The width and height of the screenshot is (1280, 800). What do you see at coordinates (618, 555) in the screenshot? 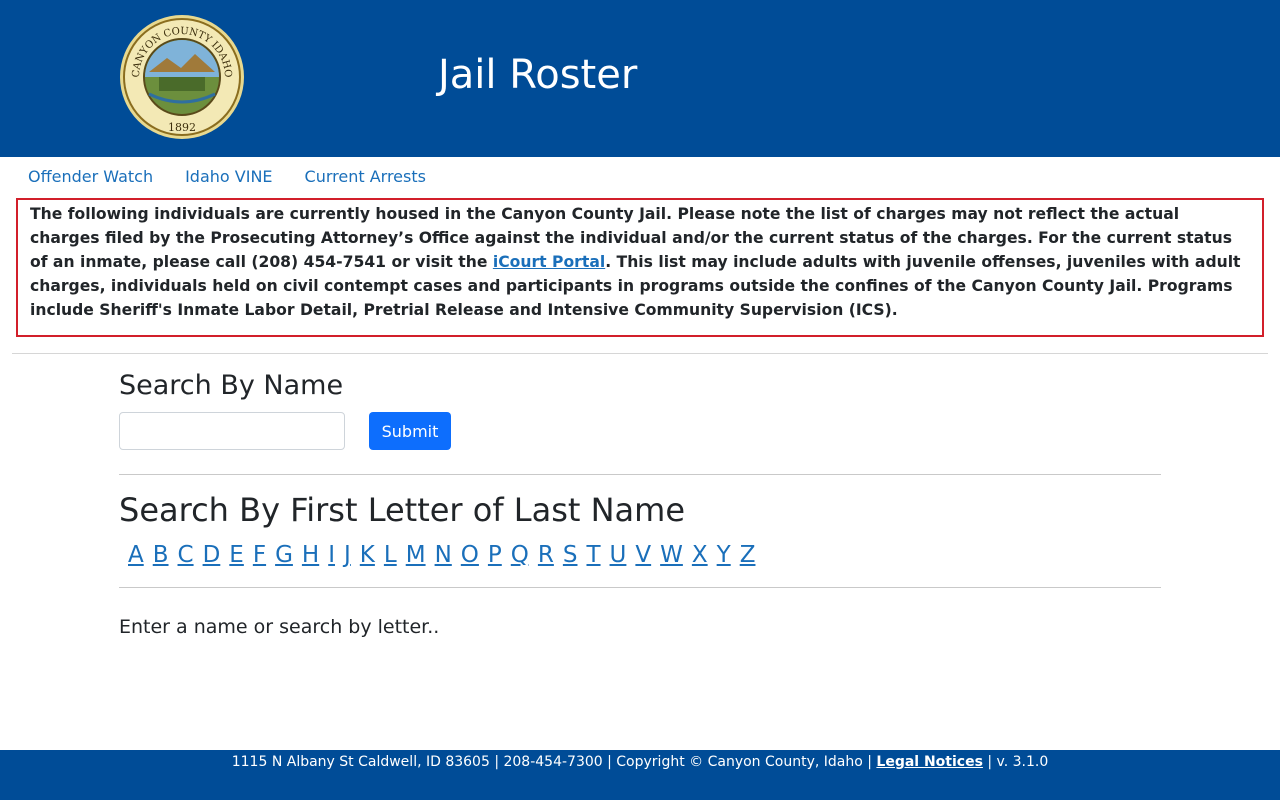
I see `letter-link-u: U` at bounding box center [618, 555].